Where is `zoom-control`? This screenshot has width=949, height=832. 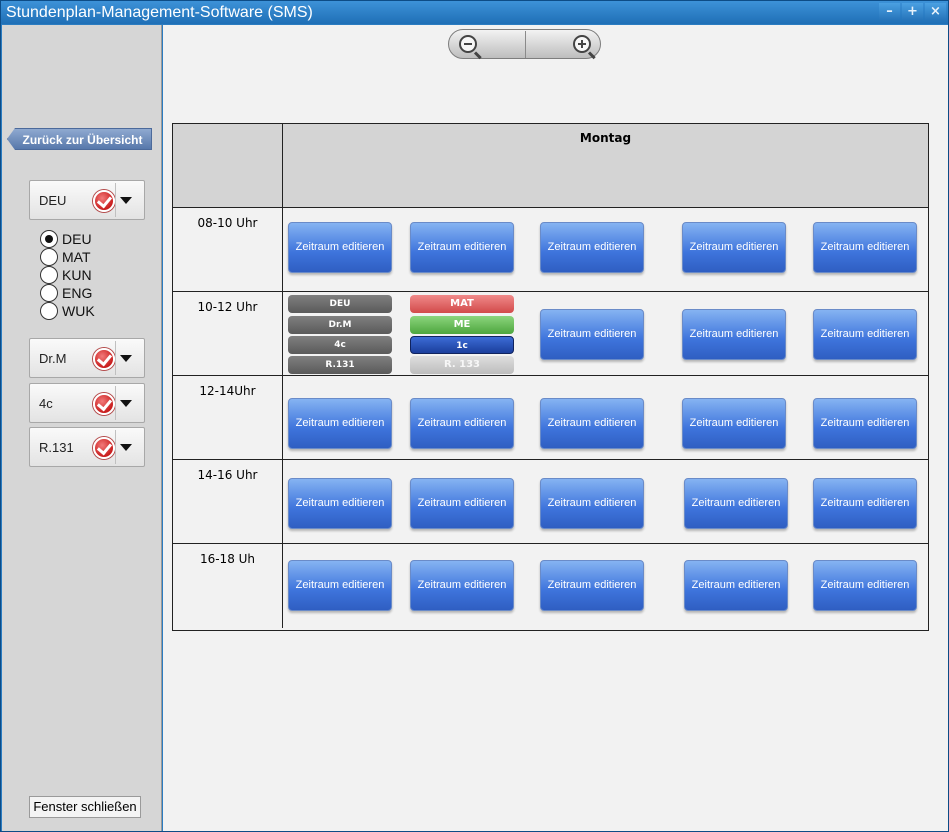
zoom-control is located at coordinates (524, 44).